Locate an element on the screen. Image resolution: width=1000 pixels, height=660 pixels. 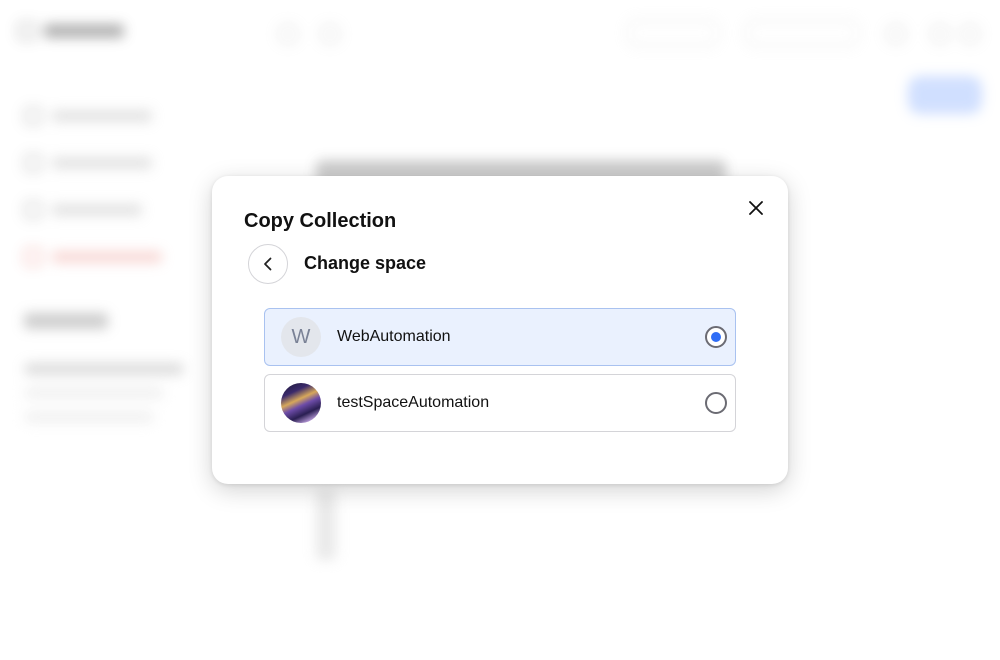
space-avatar-image is located at coordinates (301, 403).